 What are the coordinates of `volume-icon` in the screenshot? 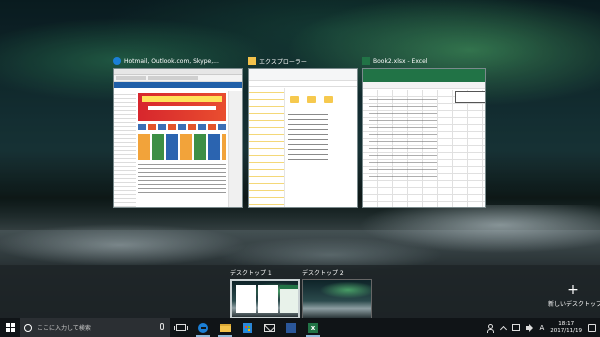 It's located at (529, 327).